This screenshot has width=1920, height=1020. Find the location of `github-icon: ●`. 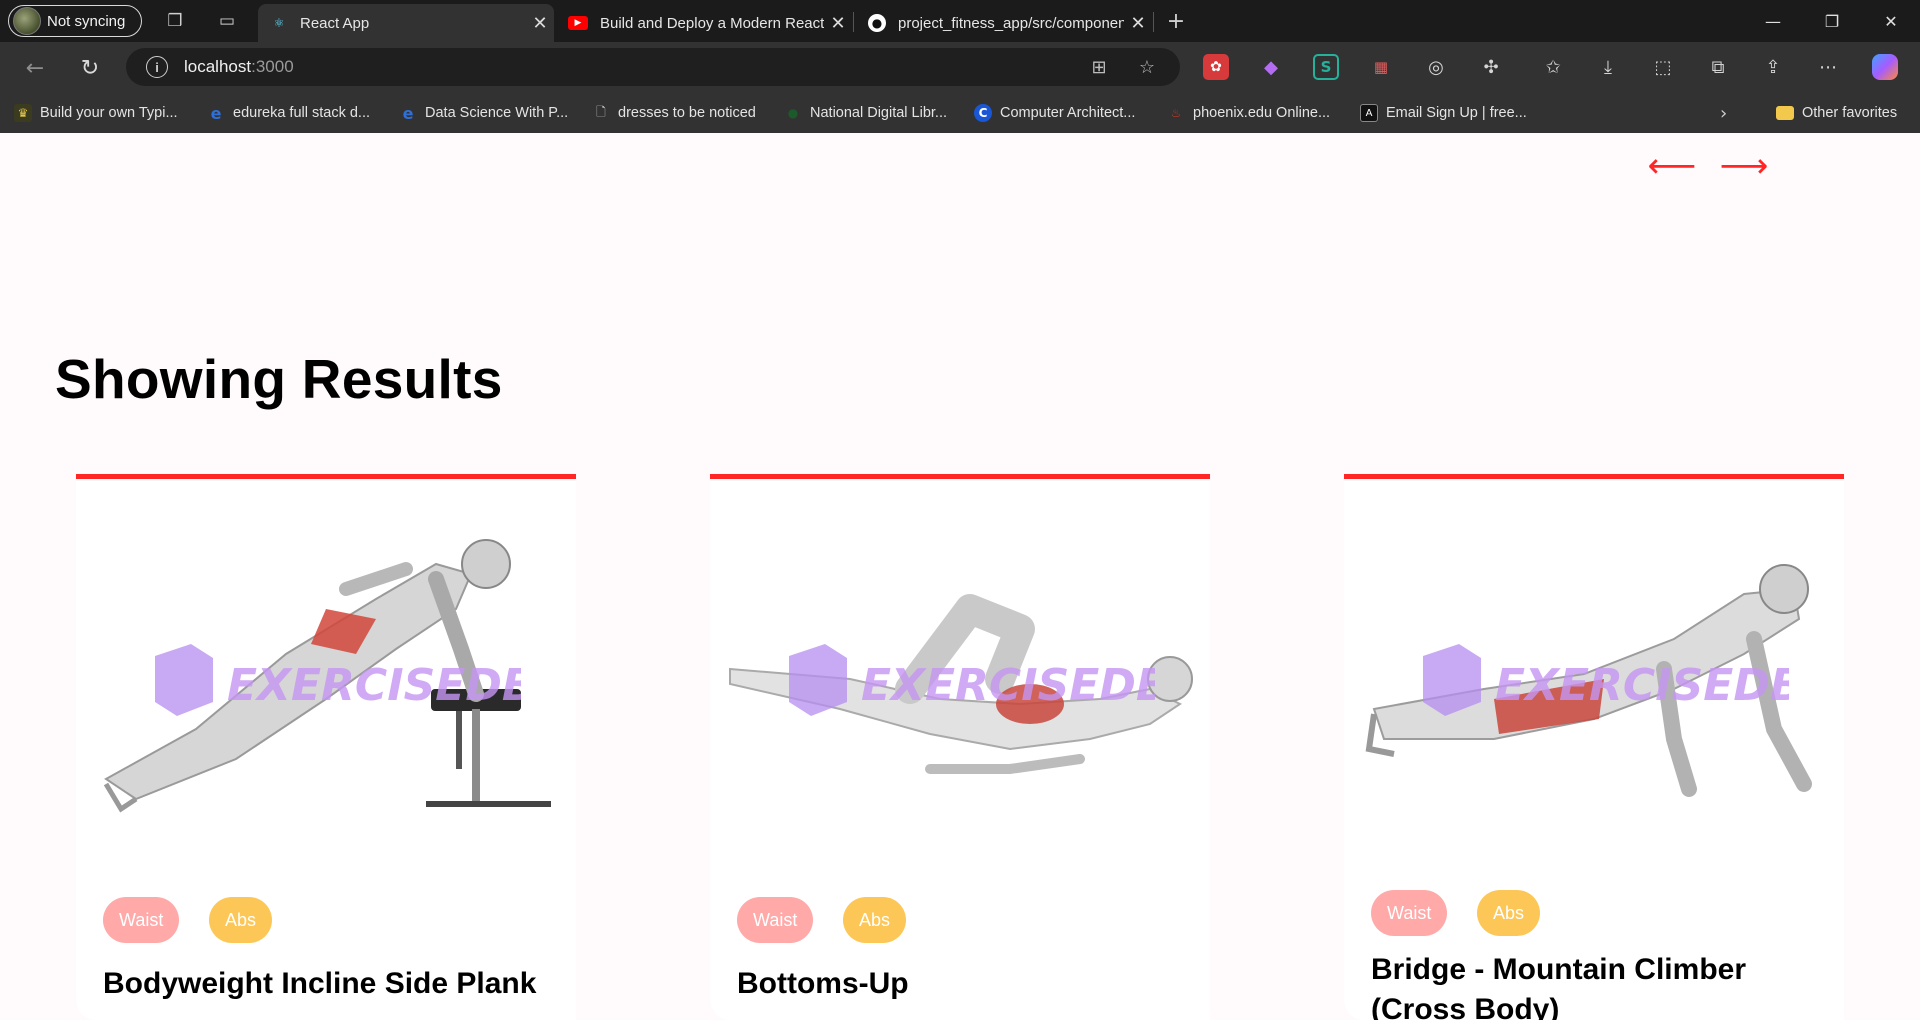

github-icon: ● is located at coordinates (877, 23).